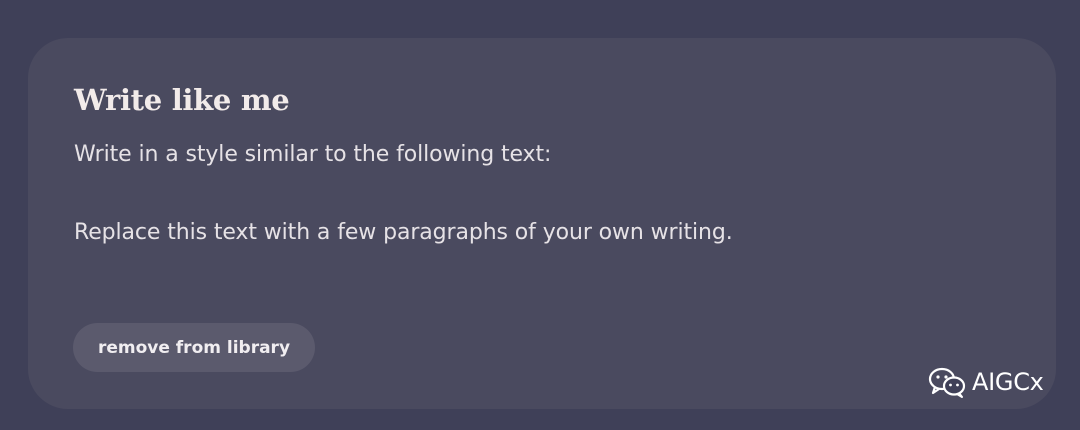  I want to click on card-title: Write like me, so click(182, 100).